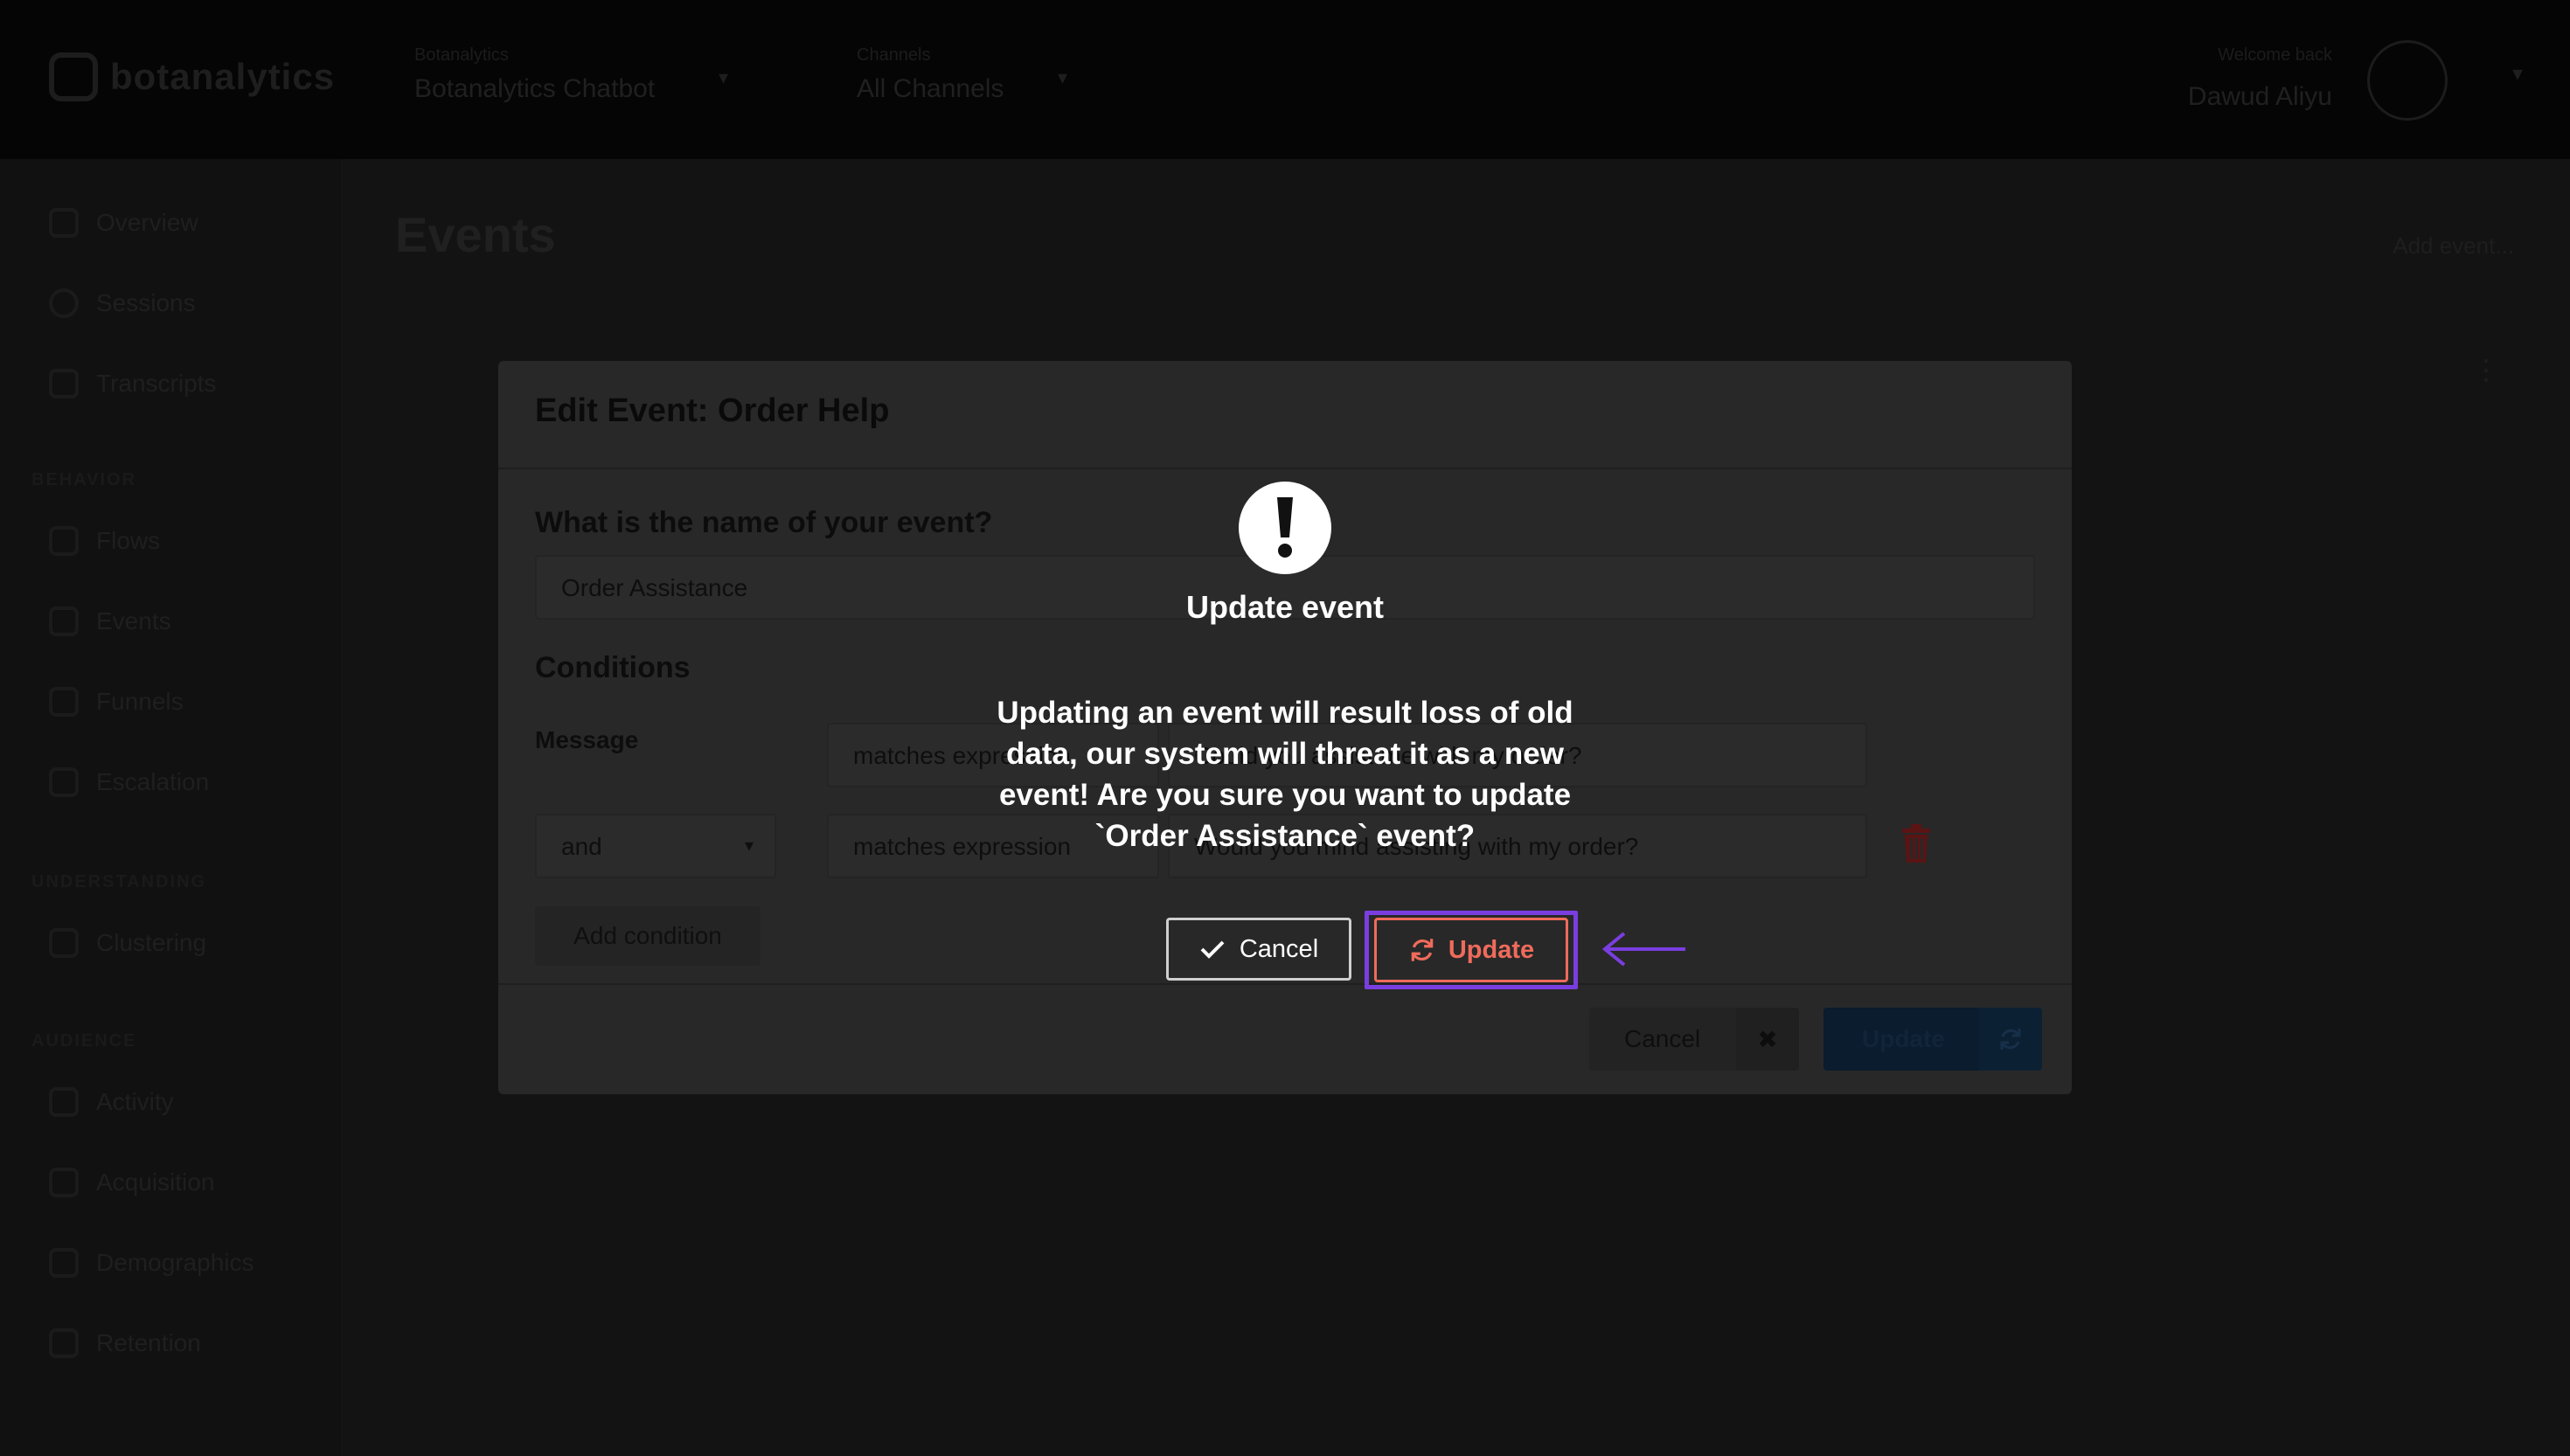  I want to click on activity-icon, so click(64, 1102).